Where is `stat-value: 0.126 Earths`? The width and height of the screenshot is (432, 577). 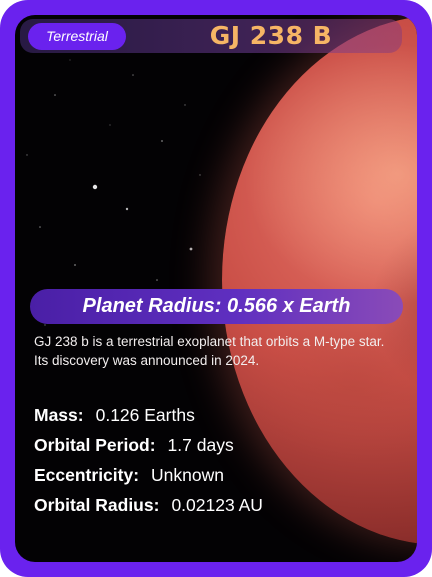
stat-value: 0.126 Earths is located at coordinates (145, 415).